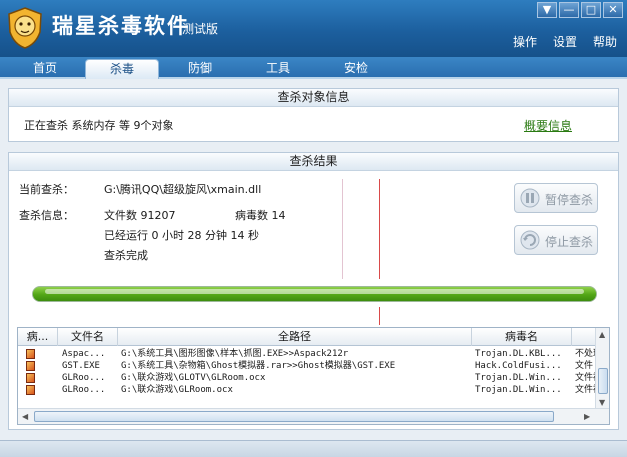  I want to click on scan-progress-bar, so click(314, 294).